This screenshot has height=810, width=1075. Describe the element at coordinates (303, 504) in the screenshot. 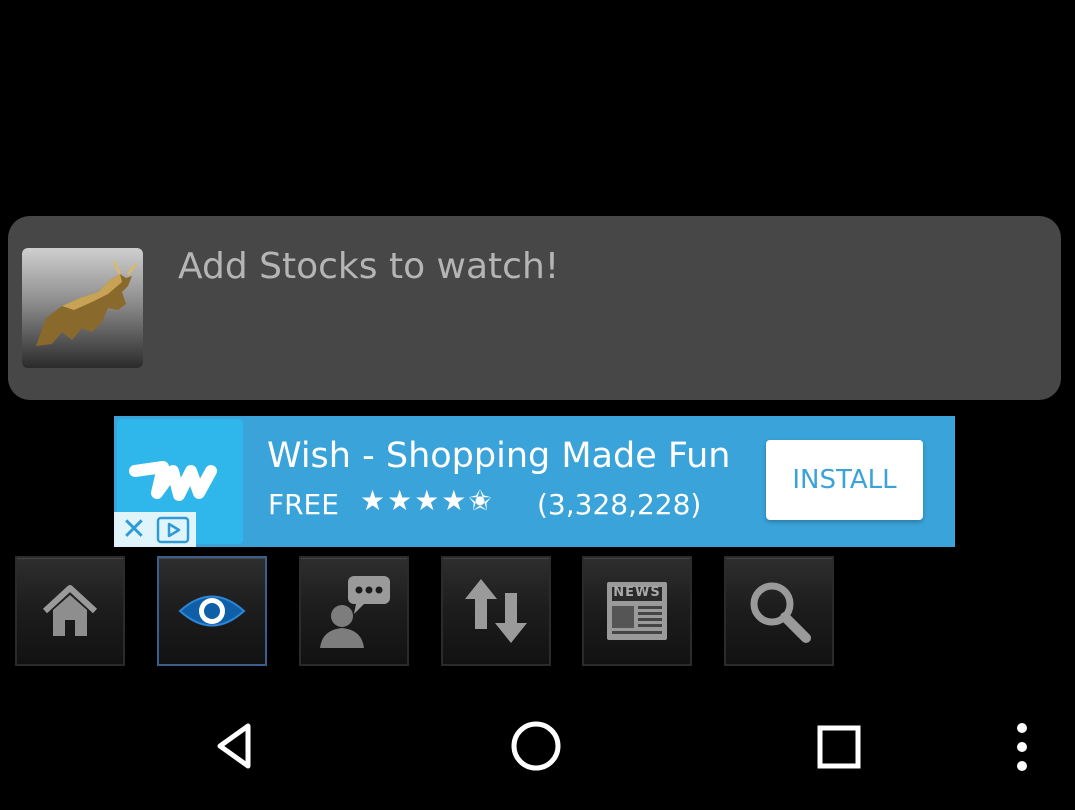

I see `ad-price: FREE` at that location.